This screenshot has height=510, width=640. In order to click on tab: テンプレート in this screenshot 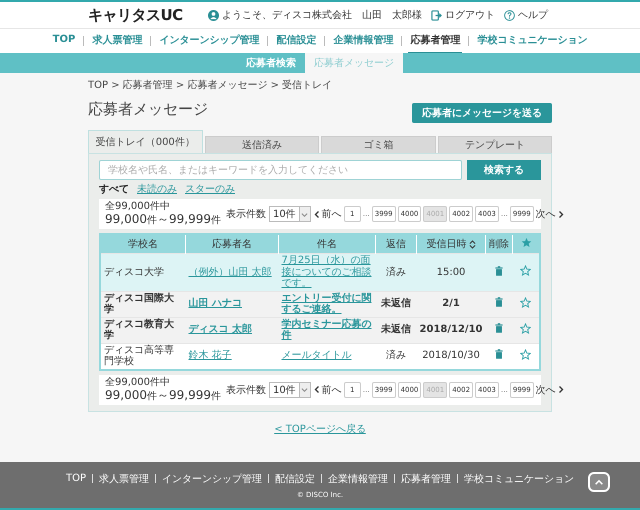, I will do `click(495, 144)`.